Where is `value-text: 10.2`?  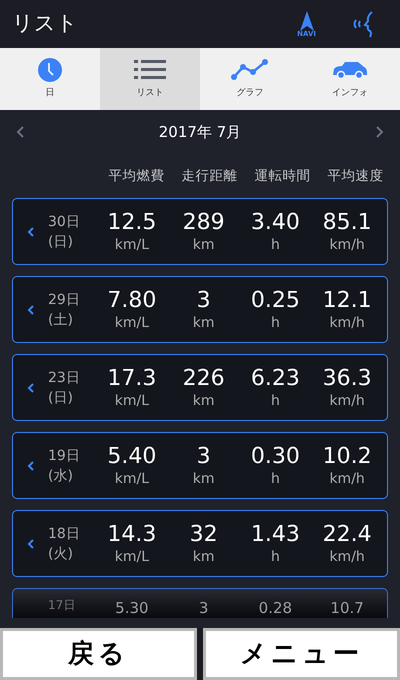
value-text: 10.2 is located at coordinates (347, 457).